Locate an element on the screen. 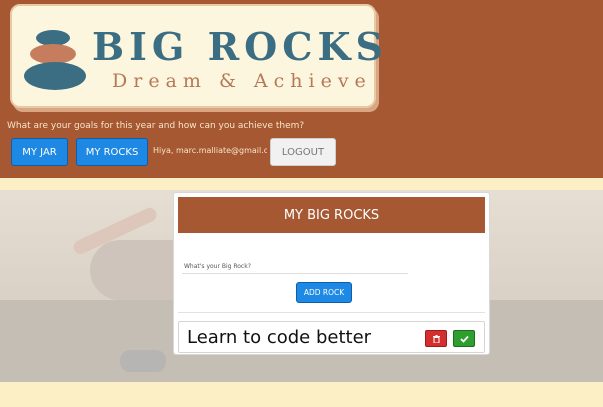  delete-rock-button is located at coordinates (436, 338).